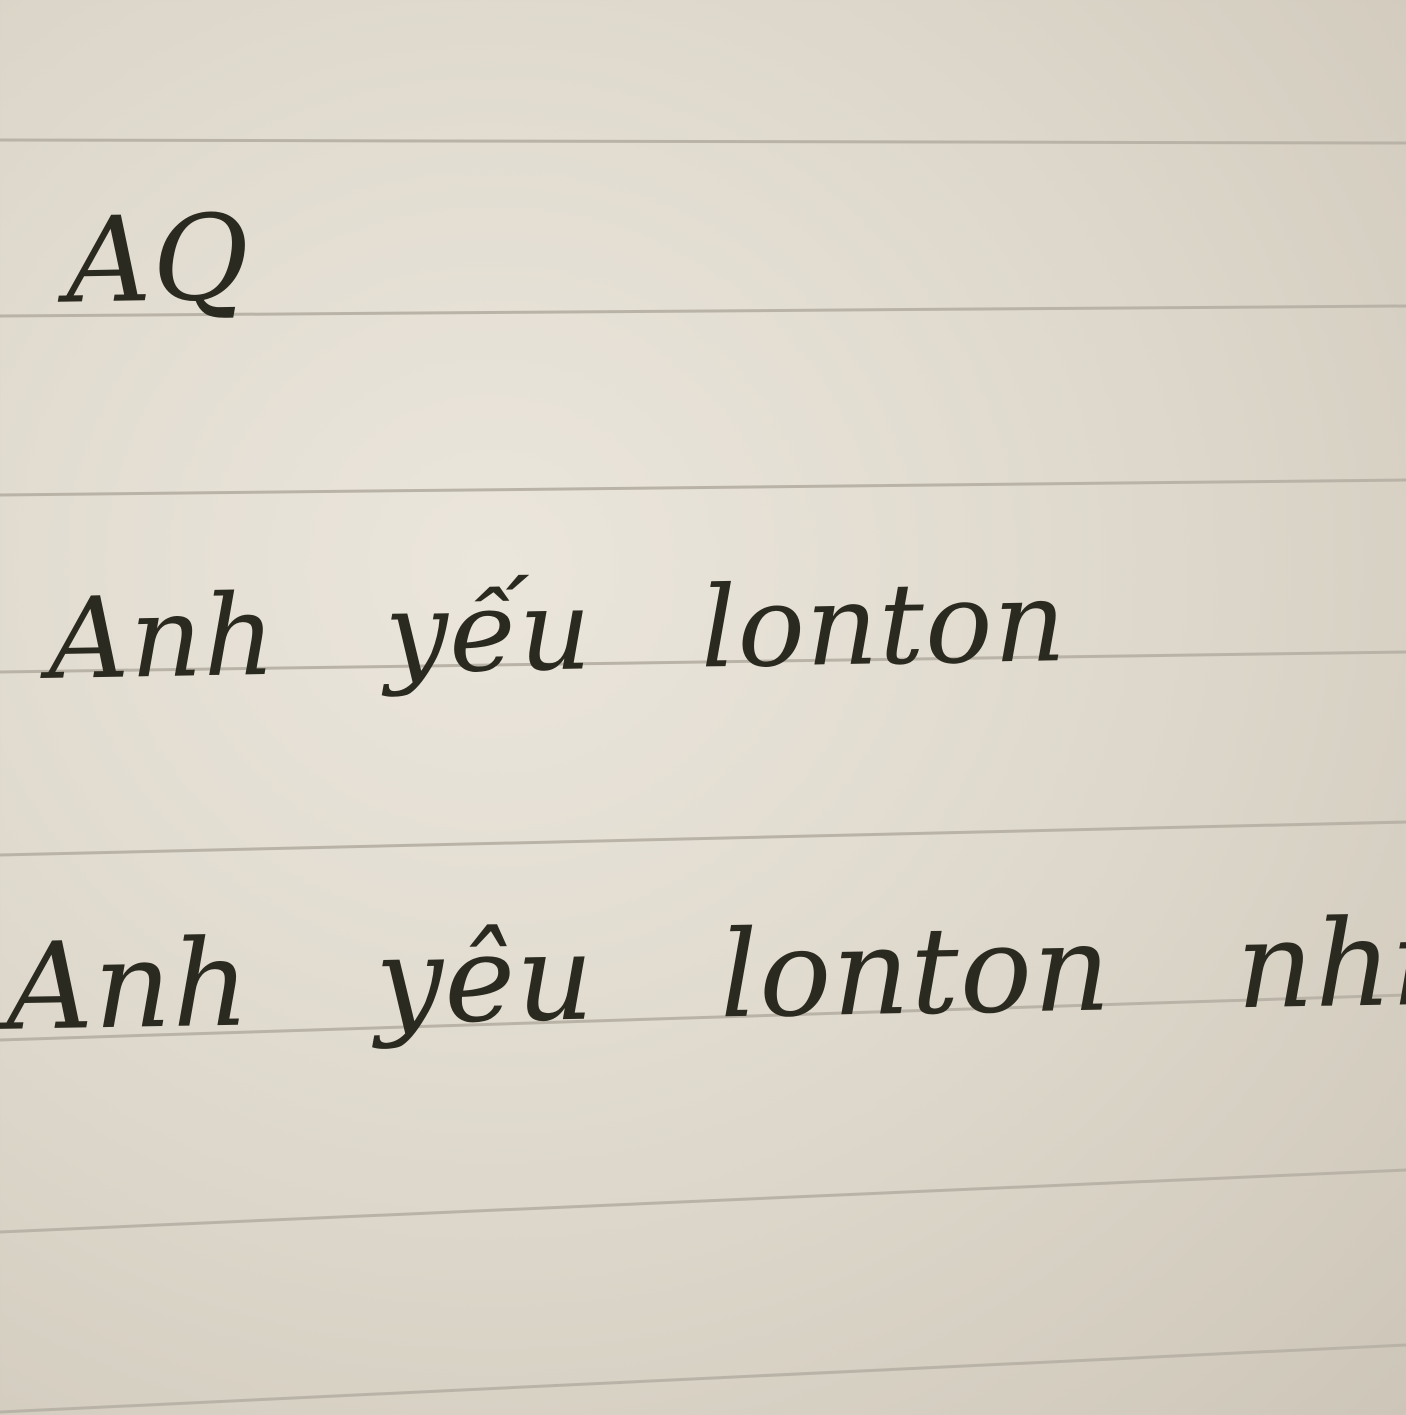  I want to click on handwritten-line: AQ, so click(158, 259).